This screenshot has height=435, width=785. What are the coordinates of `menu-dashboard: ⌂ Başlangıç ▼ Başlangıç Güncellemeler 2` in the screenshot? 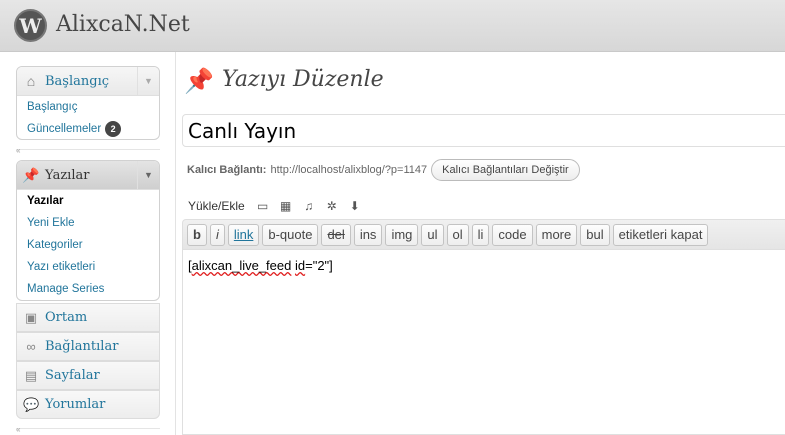 It's located at (88, 103).